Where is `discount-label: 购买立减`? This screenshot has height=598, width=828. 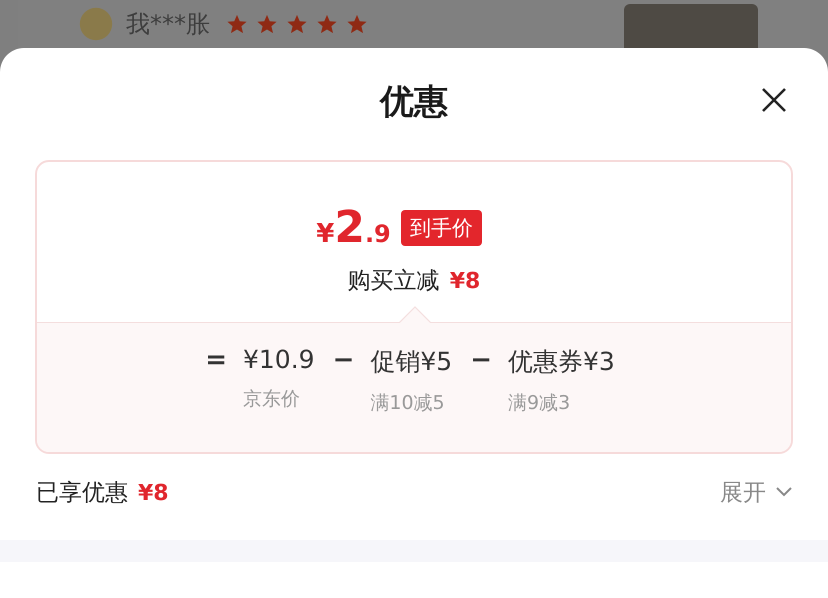 discount-label: 购买立减 is located at coordinates (394, 281).